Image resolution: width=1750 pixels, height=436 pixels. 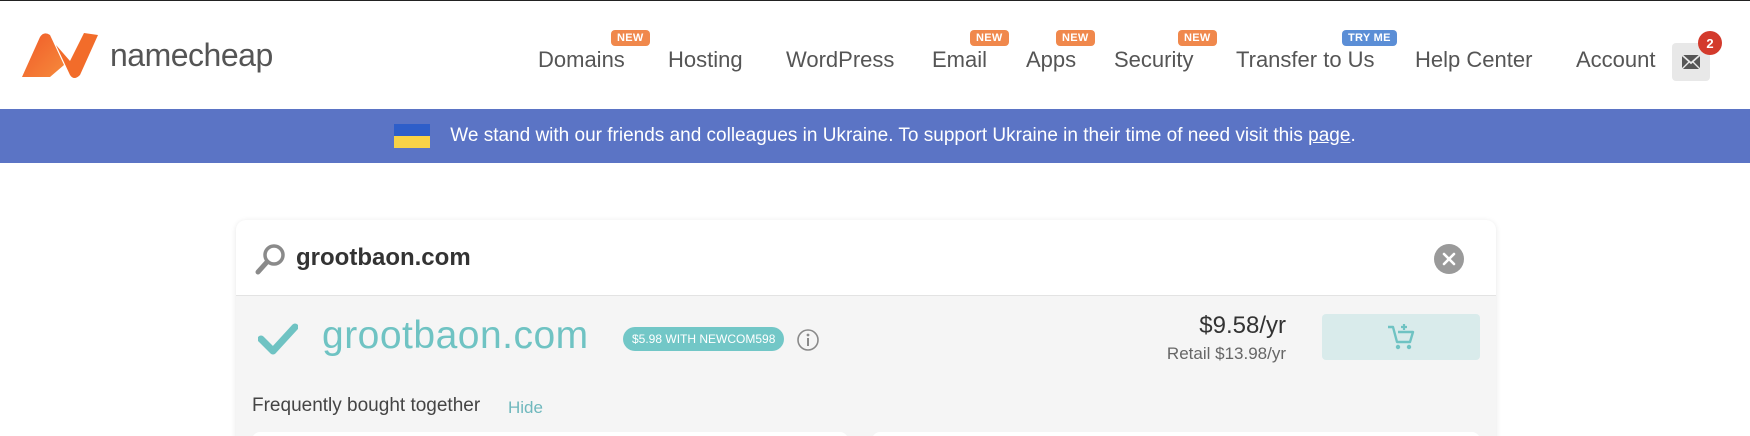 I want to click on nav-transfer: TRY ME Transfer to Us, so click(x=1316, y=51).